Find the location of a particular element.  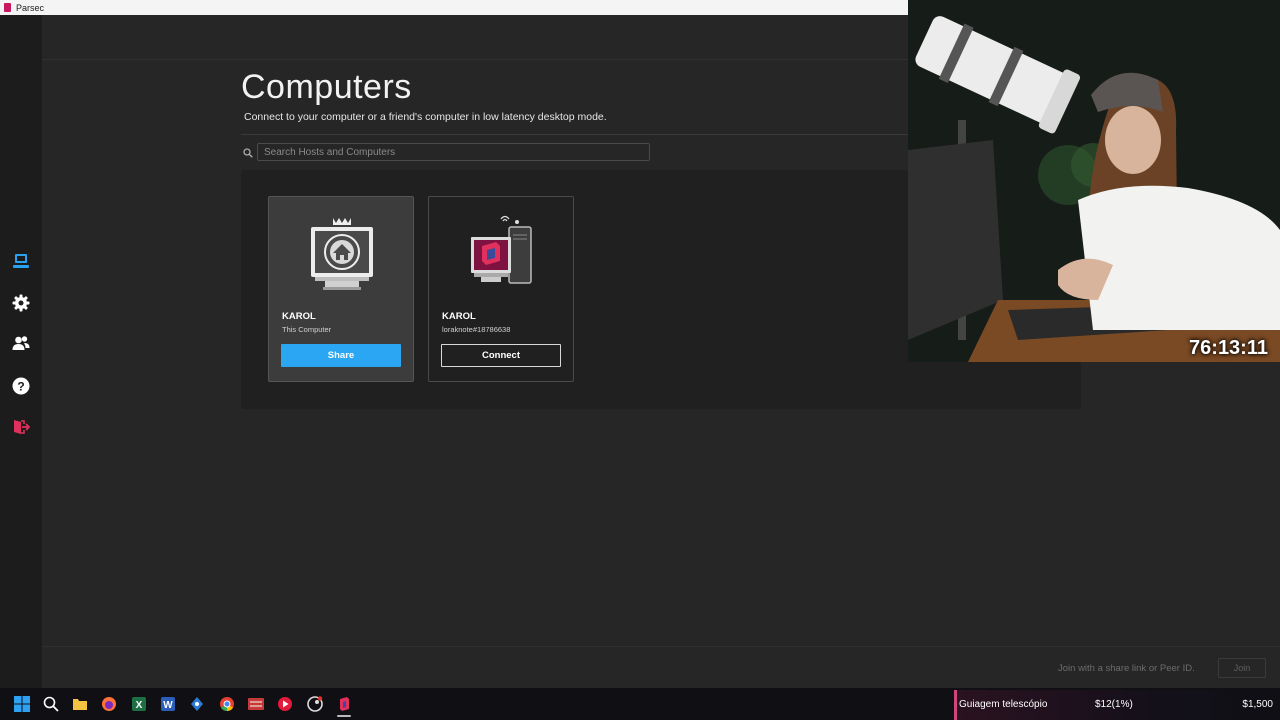

chrome-icon is located at coordinates (227, 704).